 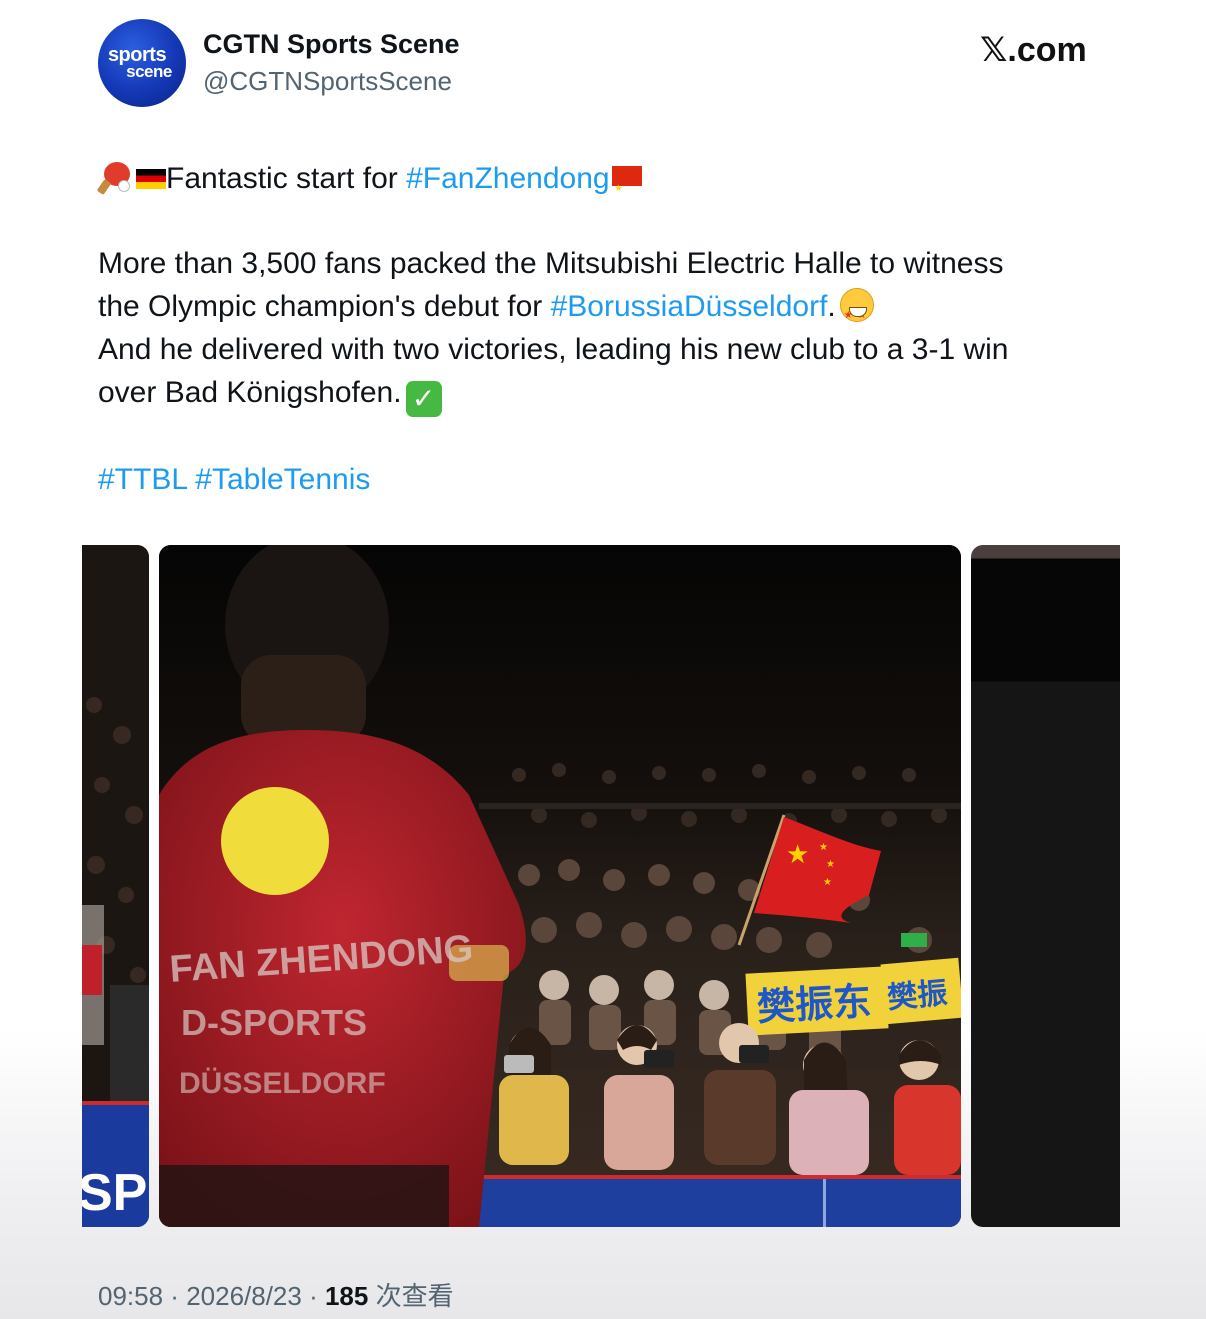 I want to click on post-body-line-2-text: the Olympic champion's debut for, so click(x=324, y=306).